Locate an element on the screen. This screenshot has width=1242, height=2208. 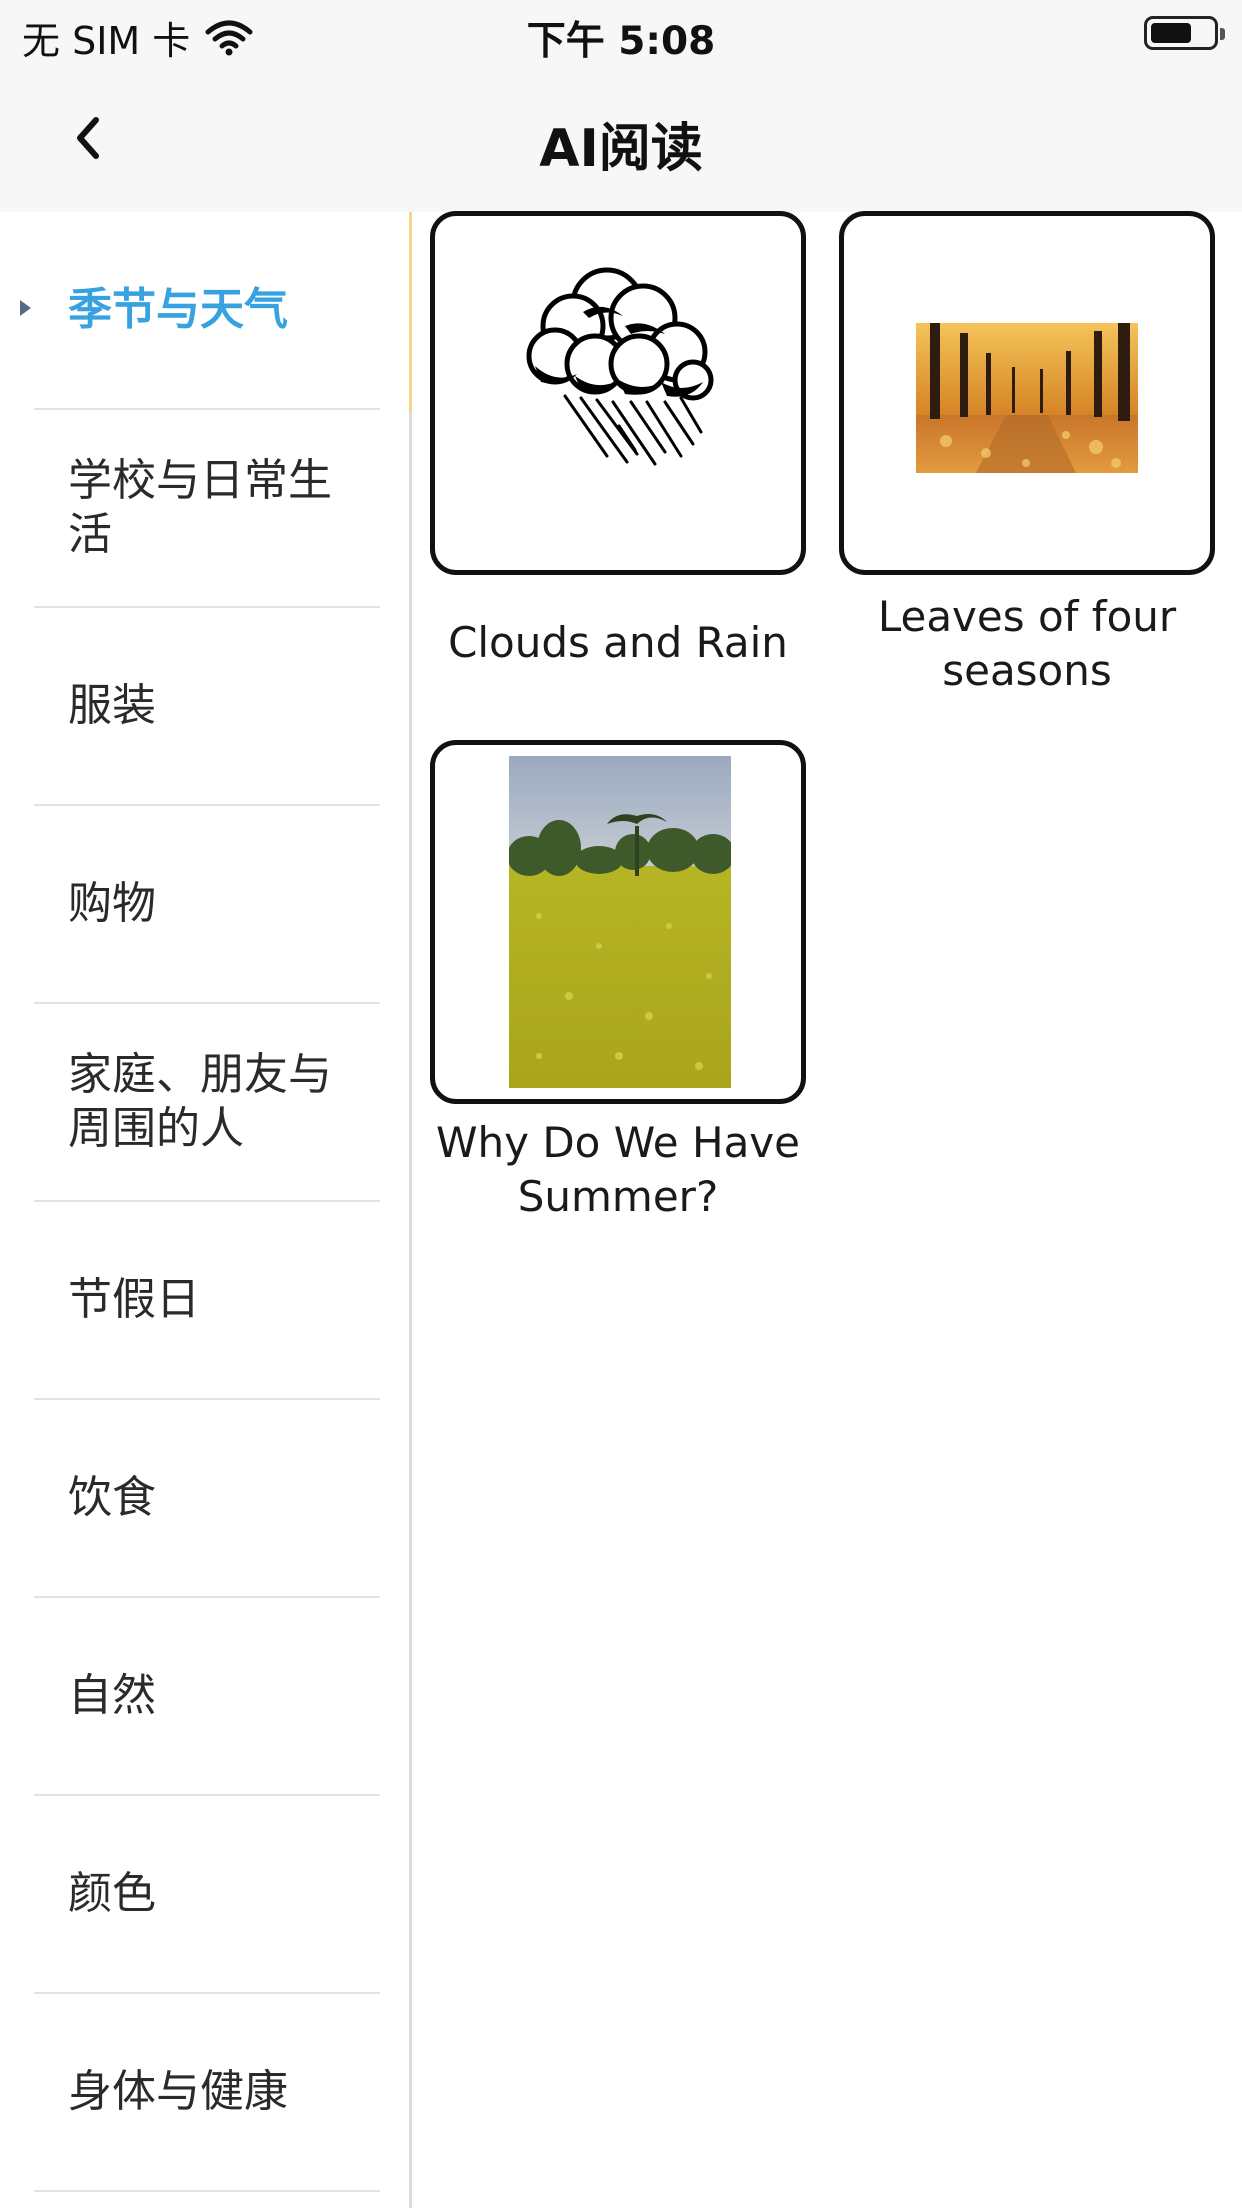
sidebar-item-food: 饮食 is located at coordinates (207, 1499).